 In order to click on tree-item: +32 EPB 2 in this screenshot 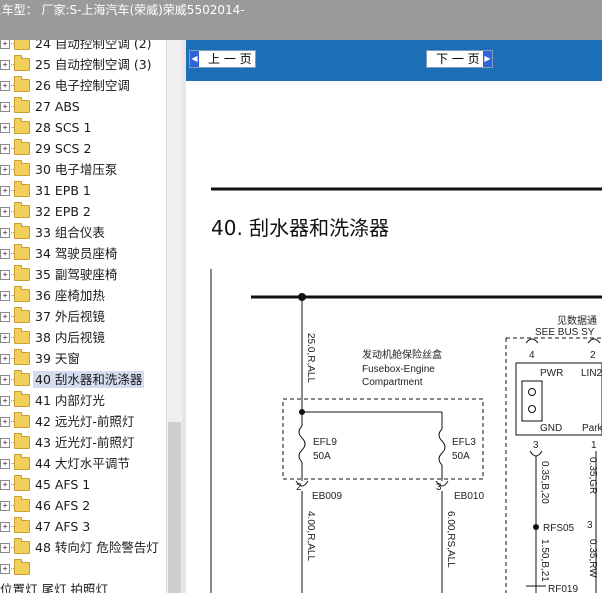, I will do `click(83, 211)`.